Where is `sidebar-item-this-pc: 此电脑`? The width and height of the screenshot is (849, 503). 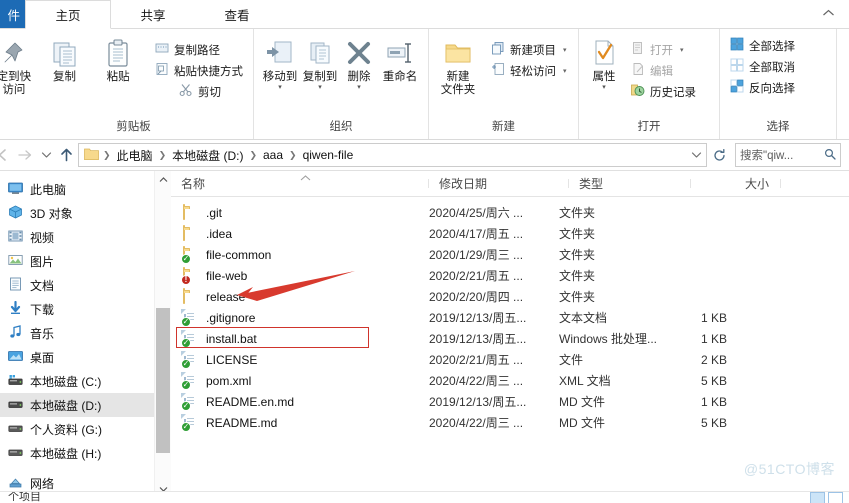
sidebar-item-this-pc: 此电脑 is located at coordinates (85, 189).